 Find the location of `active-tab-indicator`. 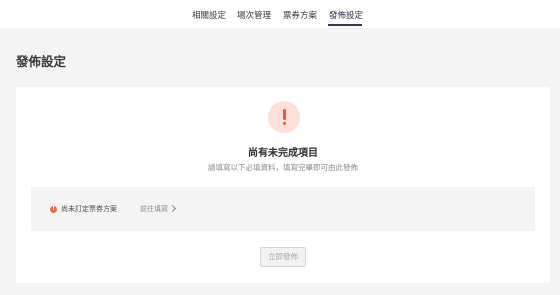

active-tab-indicator is located at coordinates (345, 25).